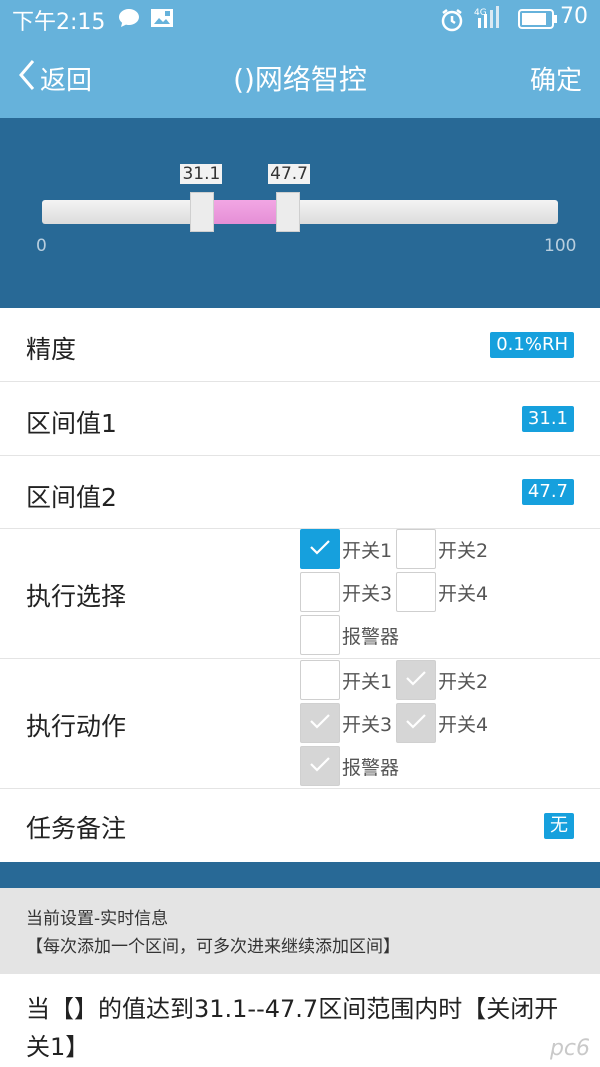 This screenshot has width=600, height=1067. I want to click on interval2-label: 区间值2, so click(71, 497).